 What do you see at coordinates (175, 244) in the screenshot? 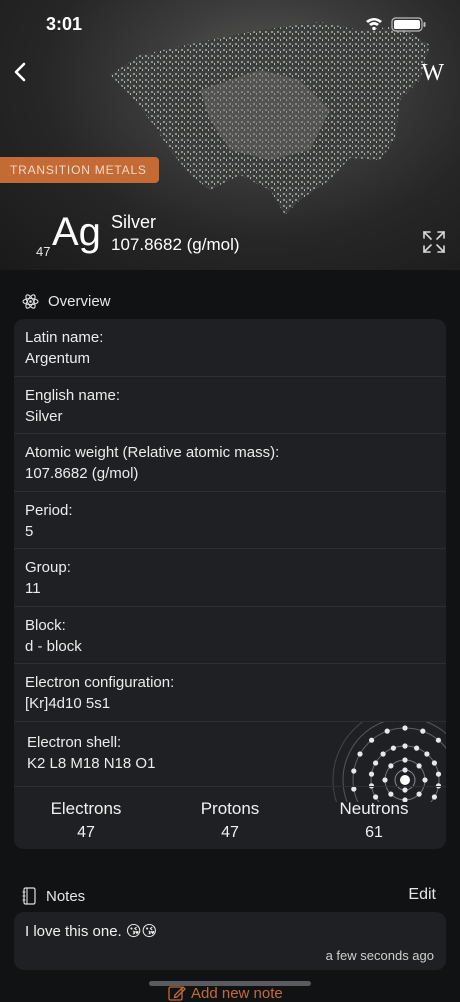
I see `element-weight: 107.8682 (g/mol)` at bounding box center [175, 244].